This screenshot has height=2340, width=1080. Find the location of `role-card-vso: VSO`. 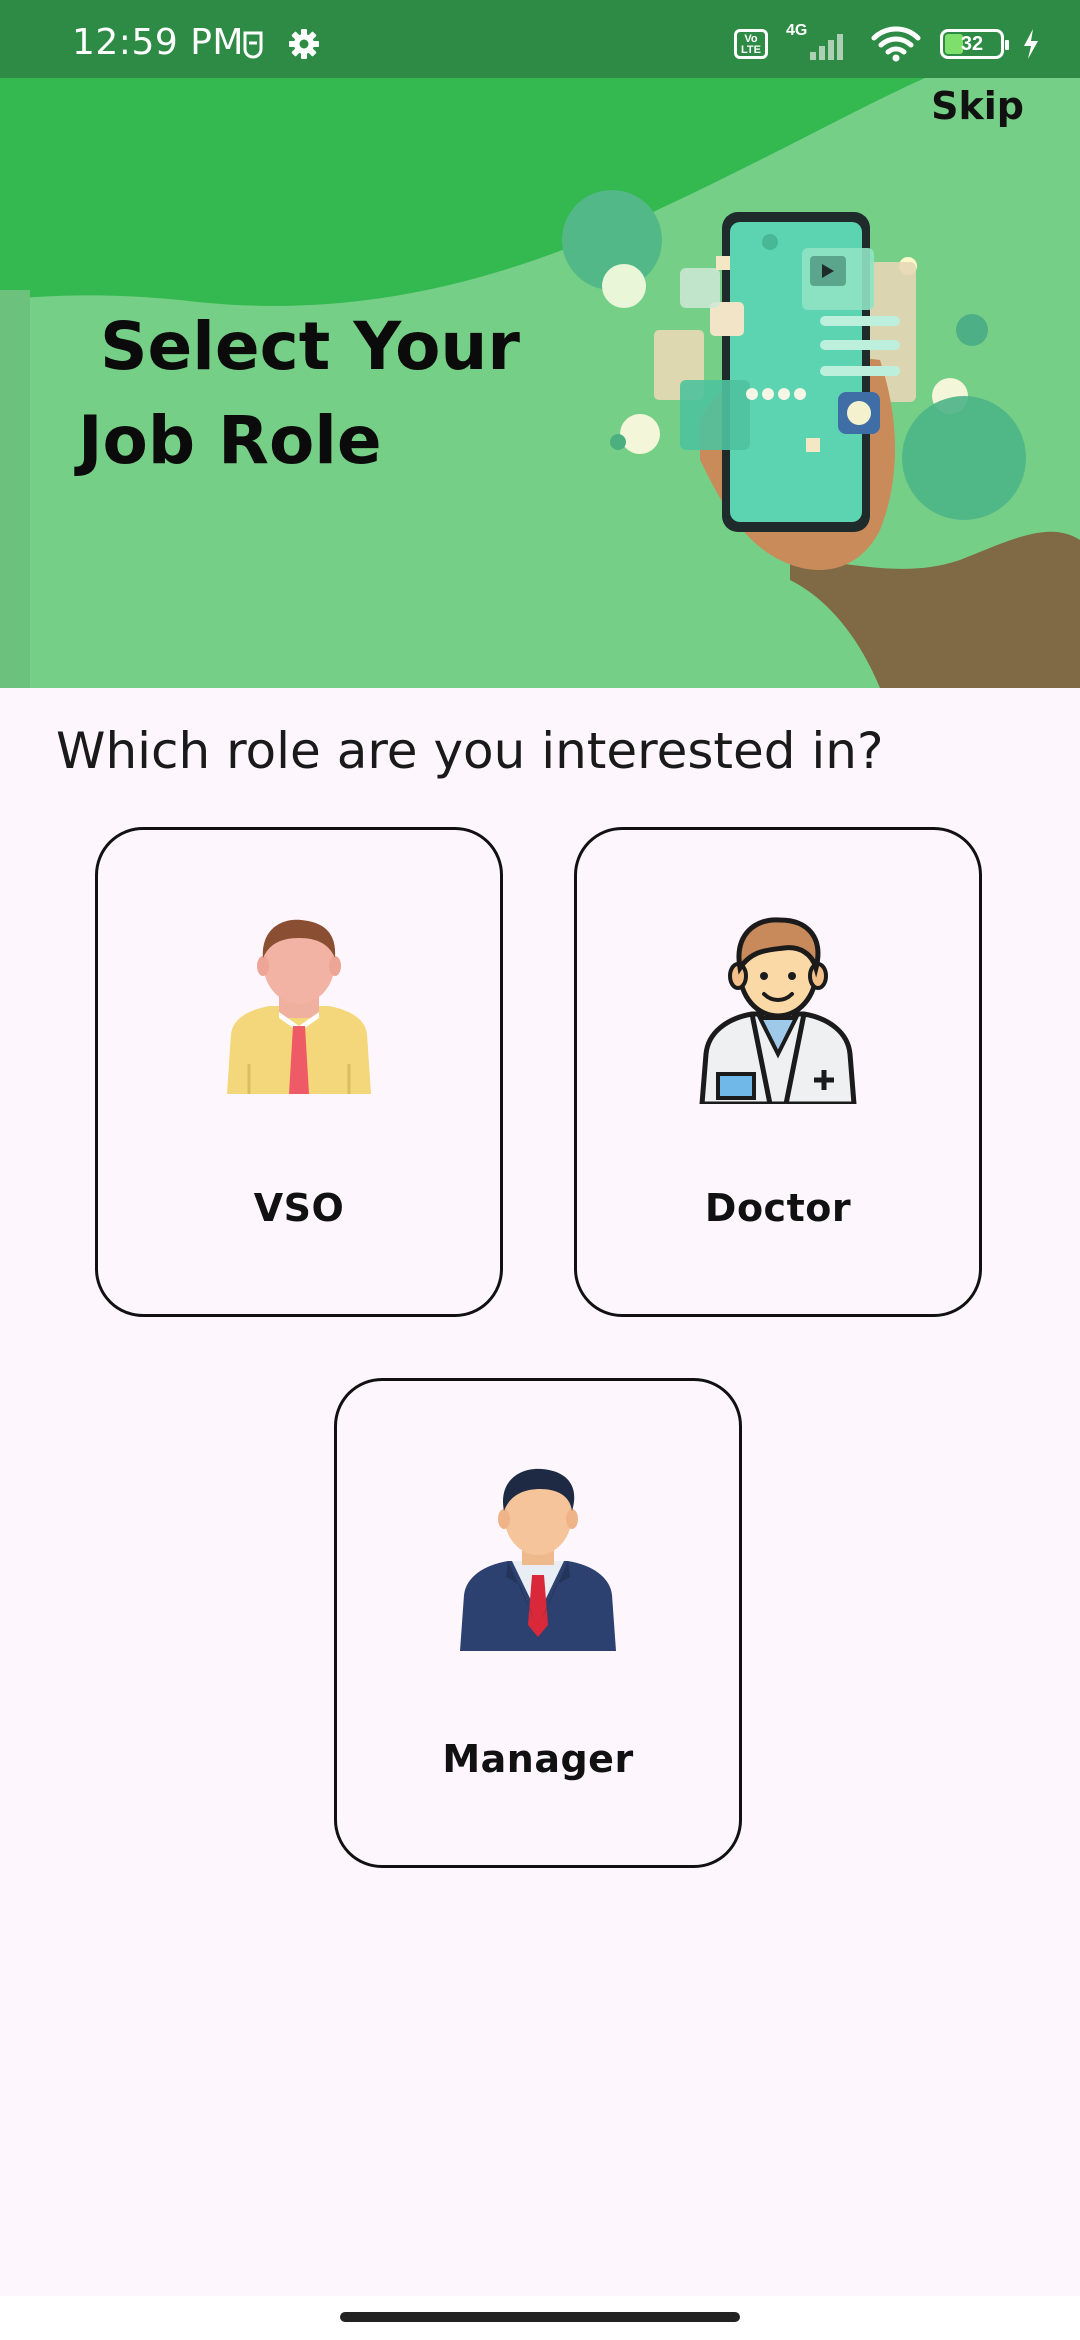

role-card-vso: VSO is located at coordinates (299, 1072).